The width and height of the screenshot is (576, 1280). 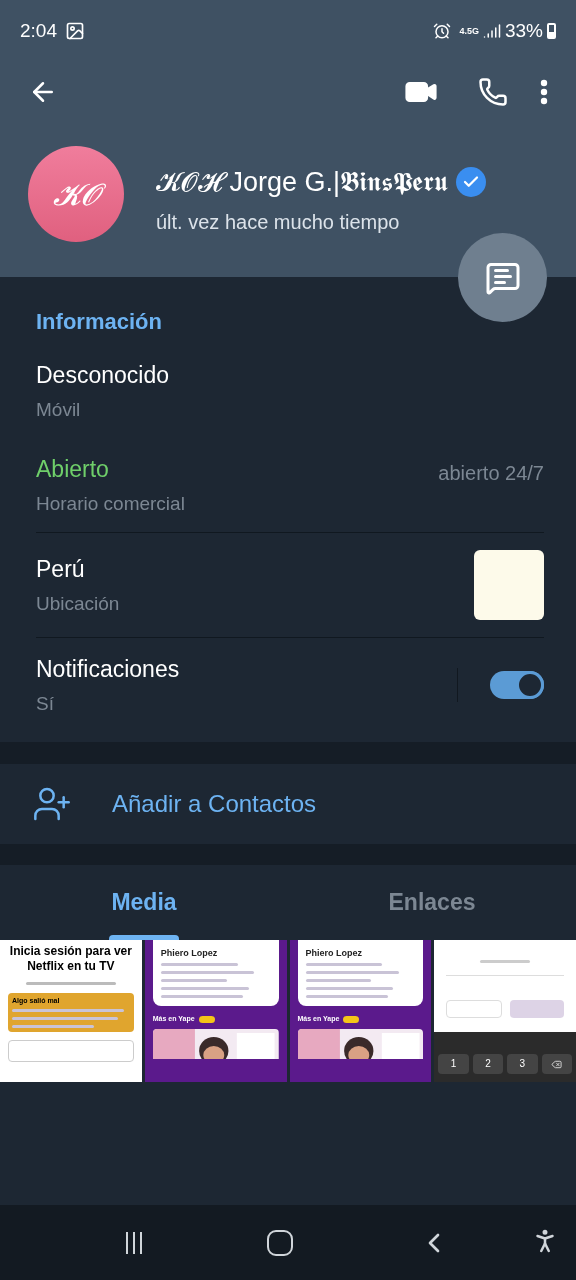 I want to click on alarm-icon, so click(x=442, y=31).